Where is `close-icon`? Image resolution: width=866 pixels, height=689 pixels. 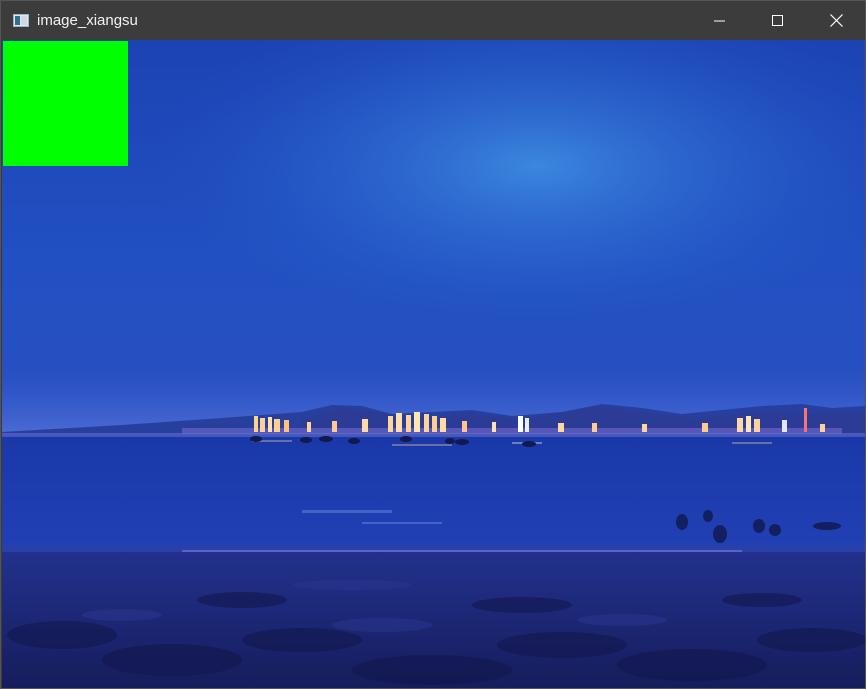 close-icon is located at coordinates (836, 20).